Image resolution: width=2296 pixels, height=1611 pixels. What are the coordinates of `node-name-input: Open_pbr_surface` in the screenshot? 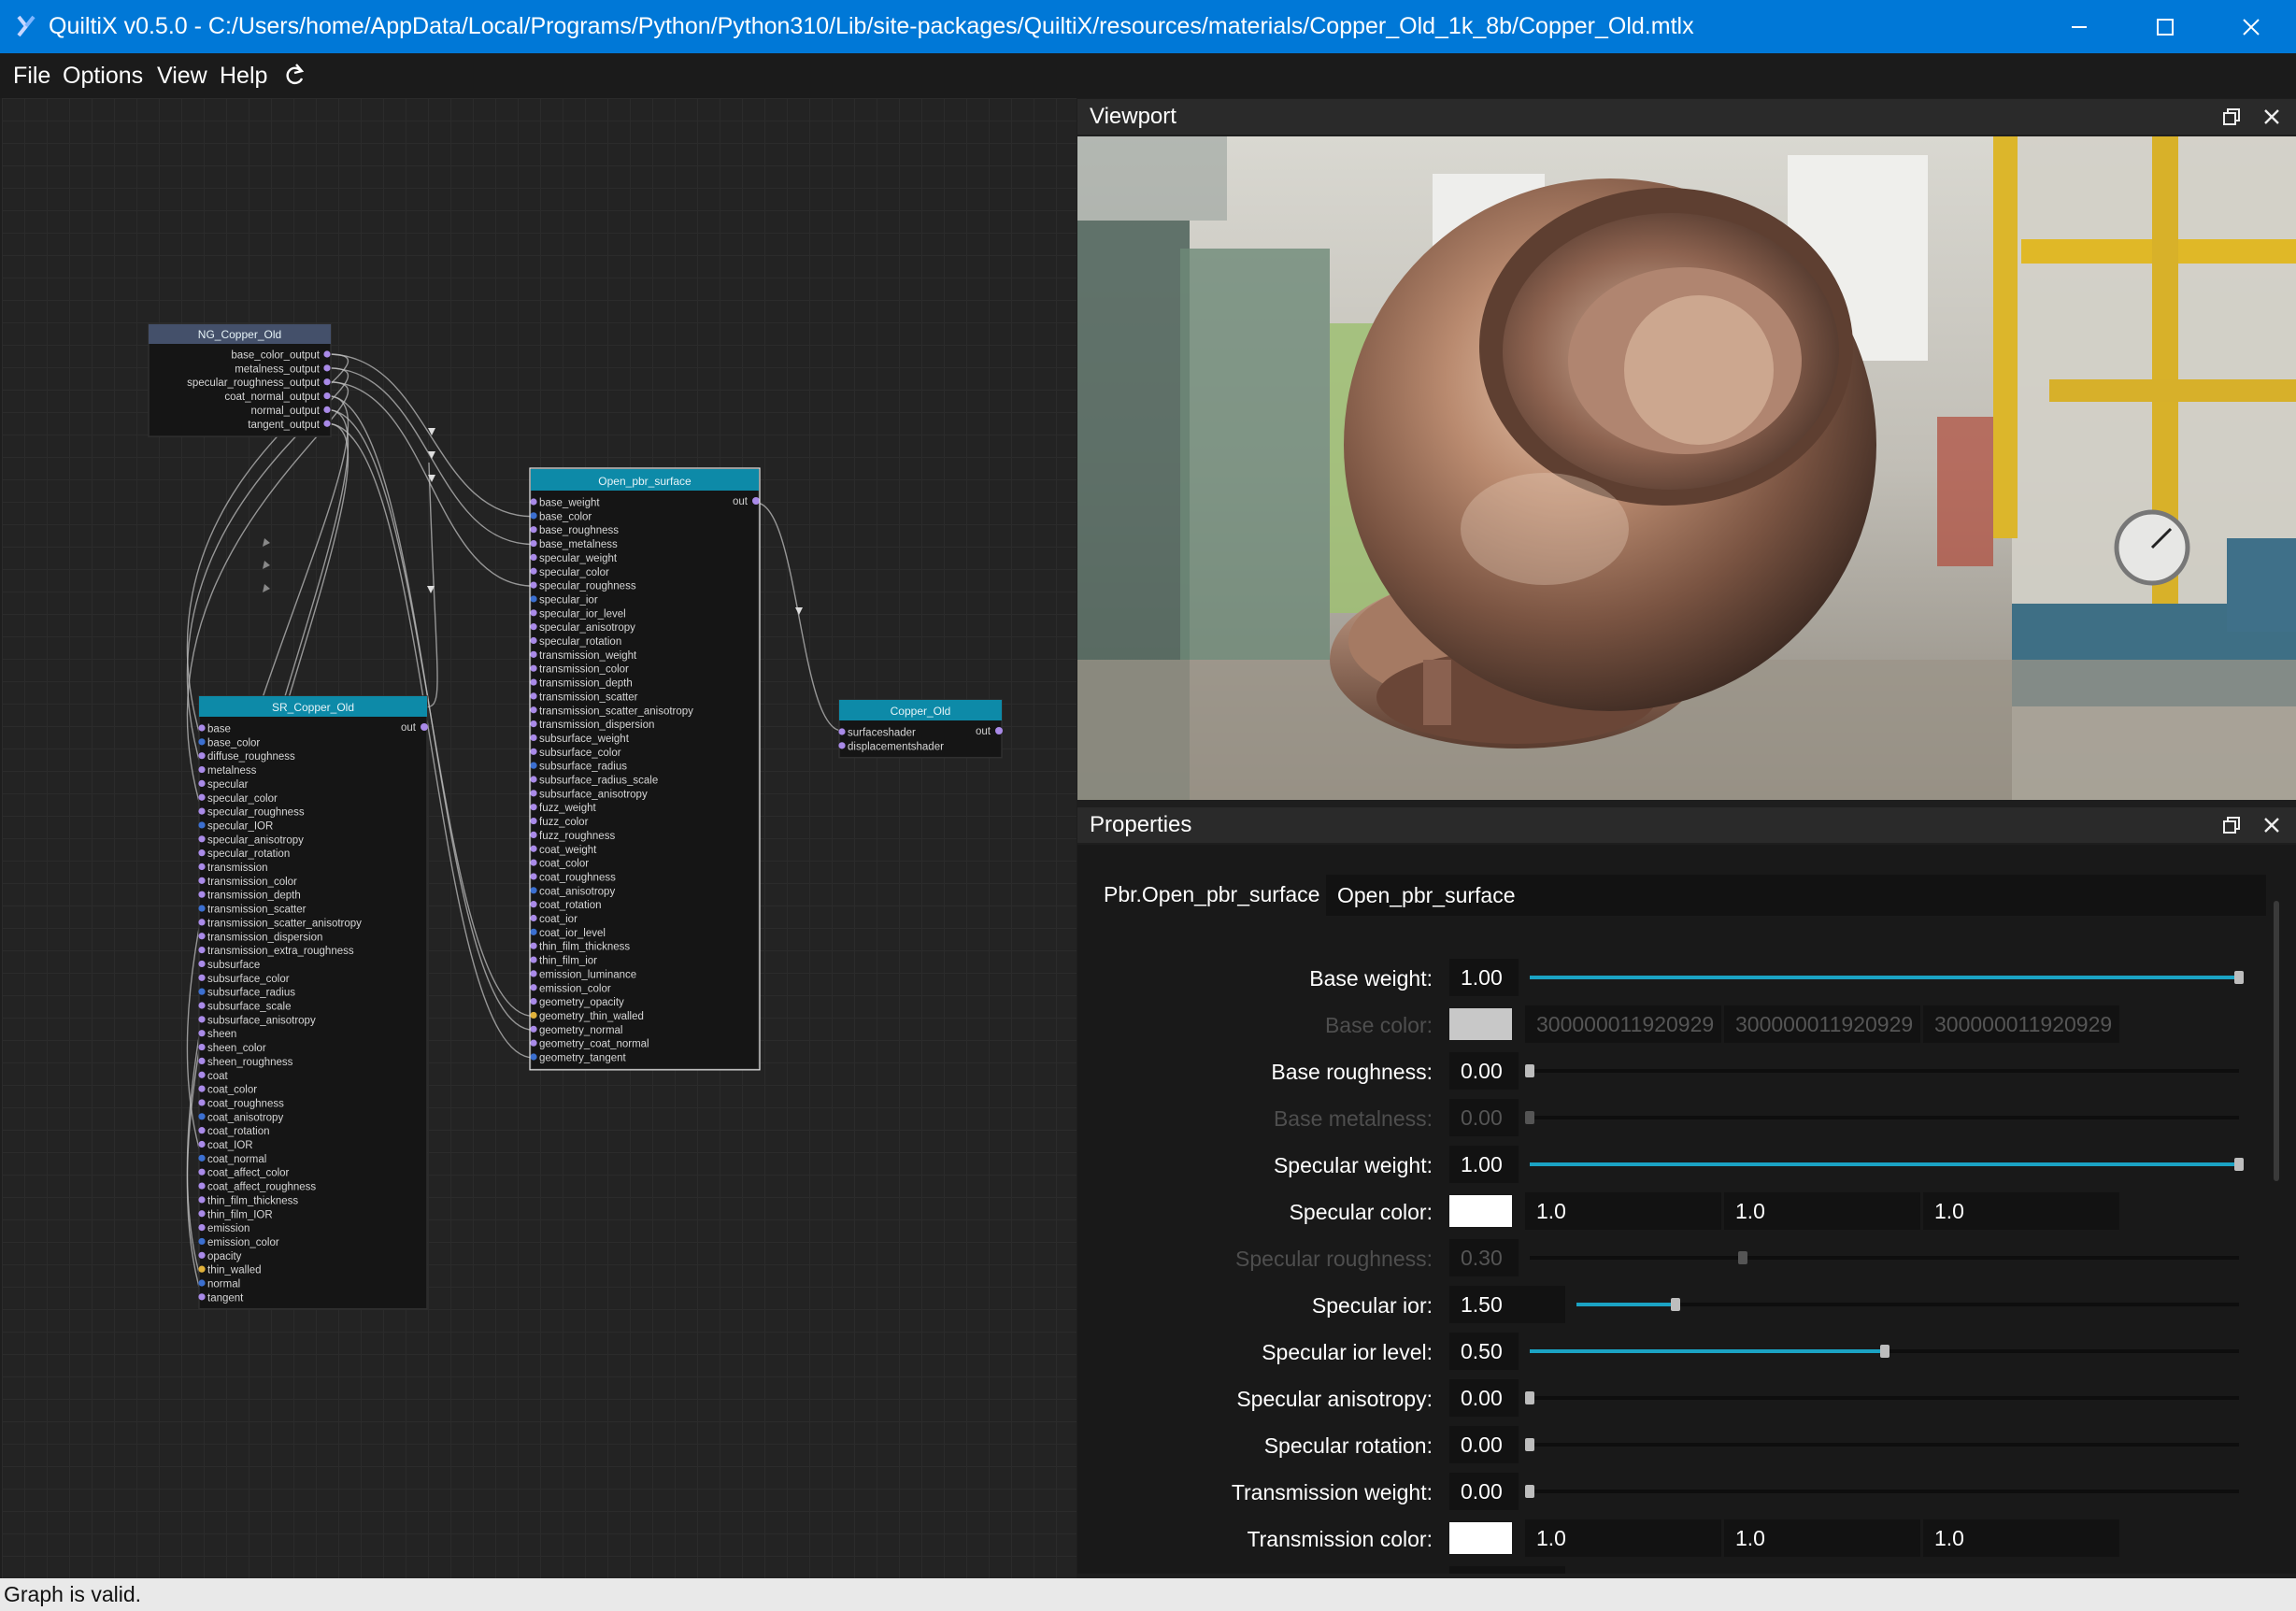 It's located at (1796, 895).